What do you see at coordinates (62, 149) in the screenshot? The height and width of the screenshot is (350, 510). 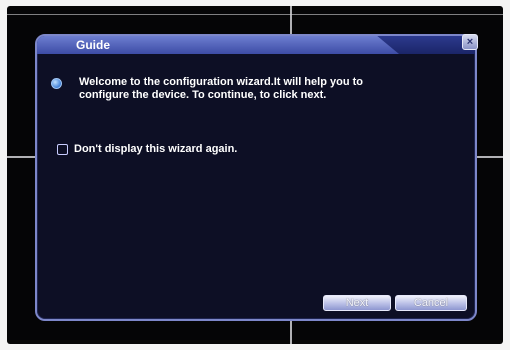 I see `dont-display-again-checkbox` at bounding box center [62, 149].